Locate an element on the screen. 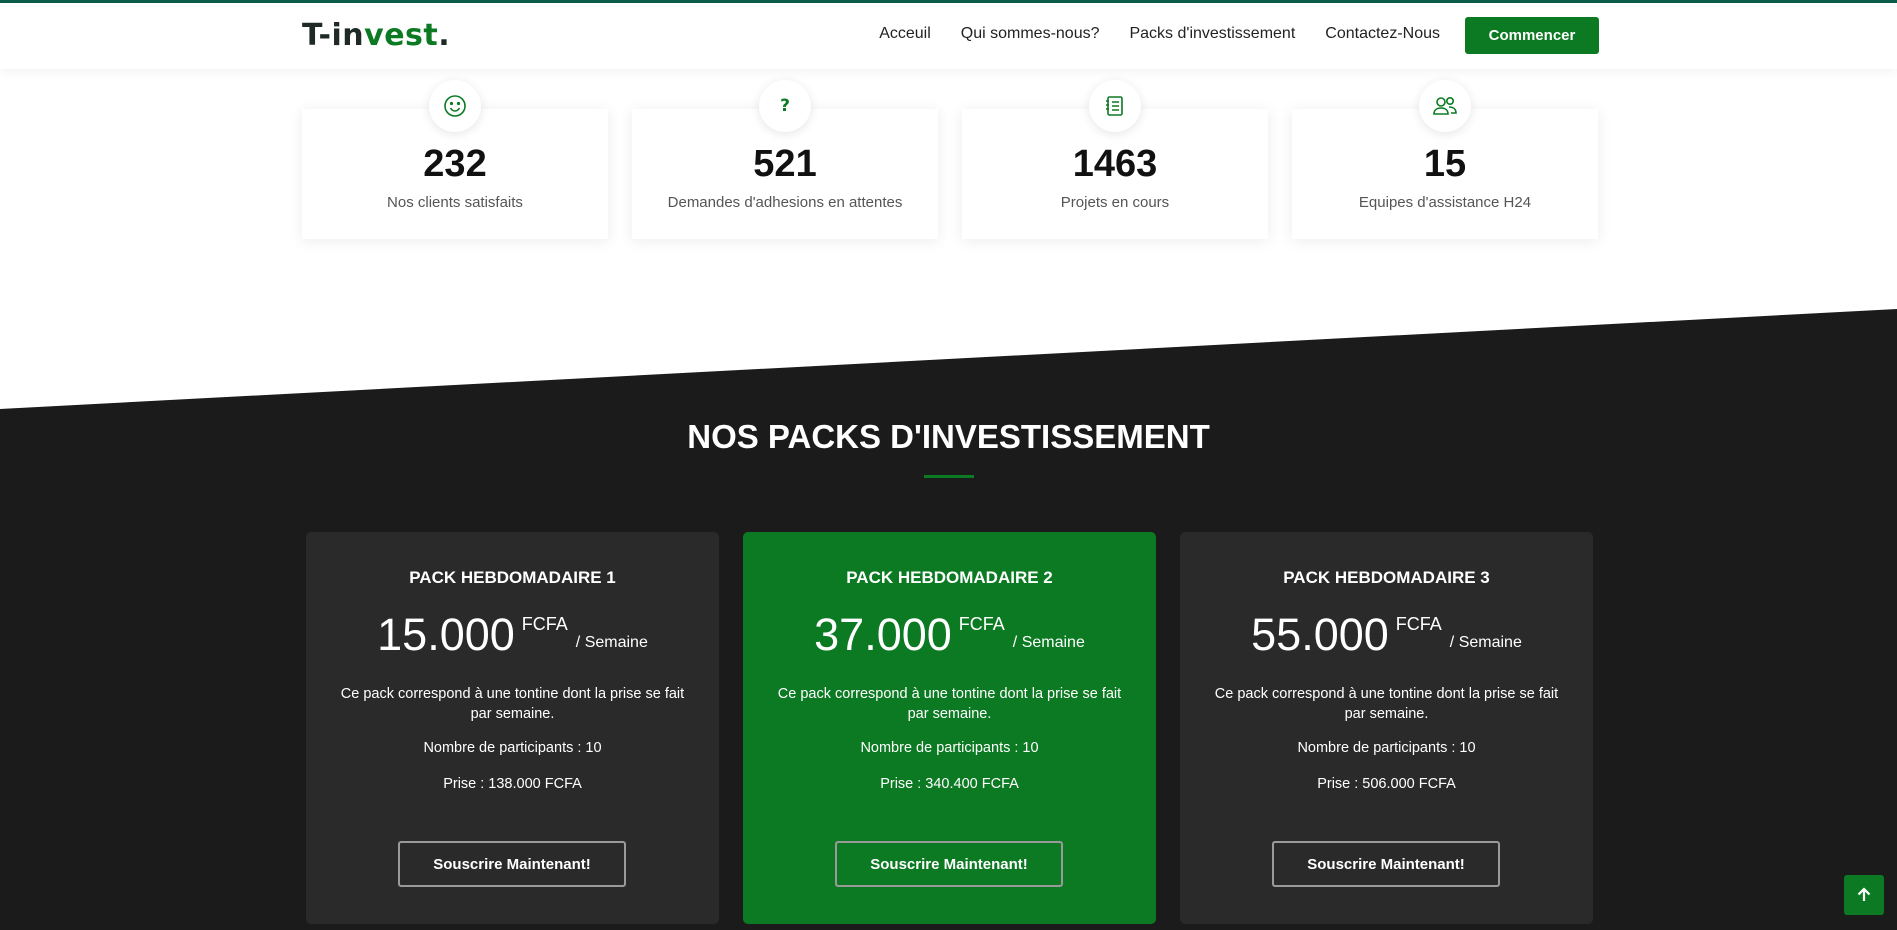 The width and height of the screenshot is (1897, 930). pack-amount: 15.000 is located at coordinates (446, 634).